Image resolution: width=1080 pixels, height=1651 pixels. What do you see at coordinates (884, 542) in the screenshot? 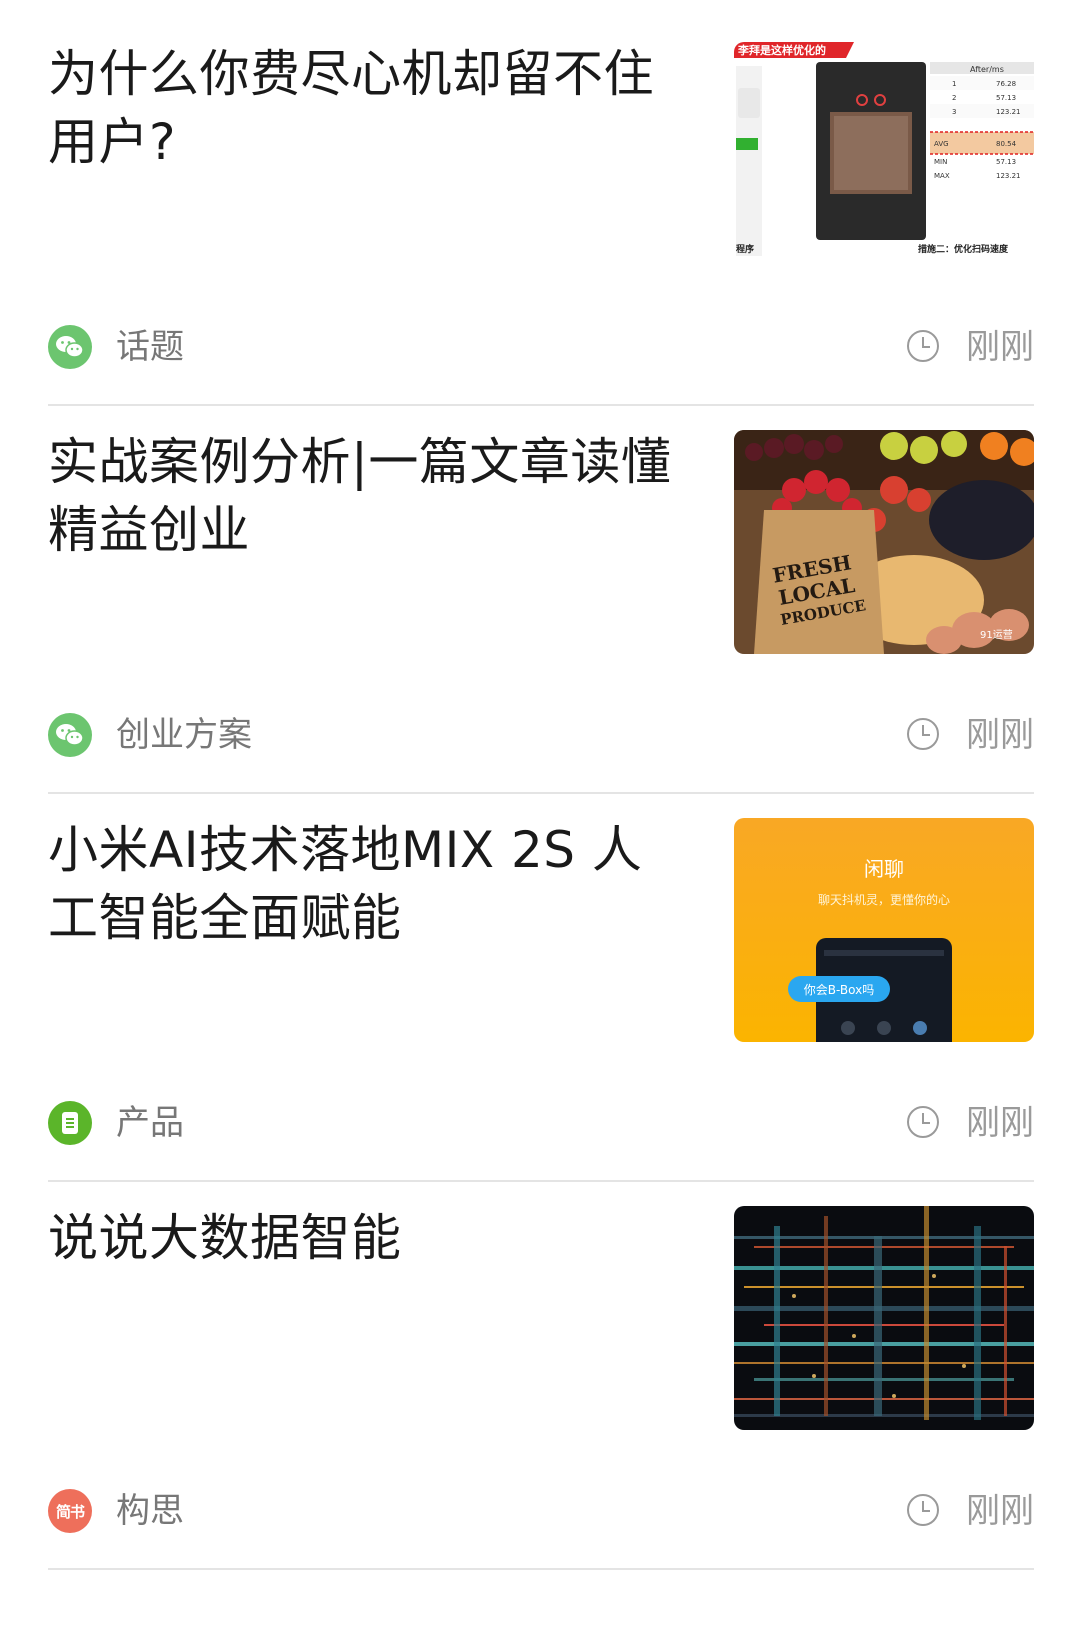
I see `article-thumbnail: FRESH LOCAL PRODUCE 91运营` at bounding box center [884, 542].